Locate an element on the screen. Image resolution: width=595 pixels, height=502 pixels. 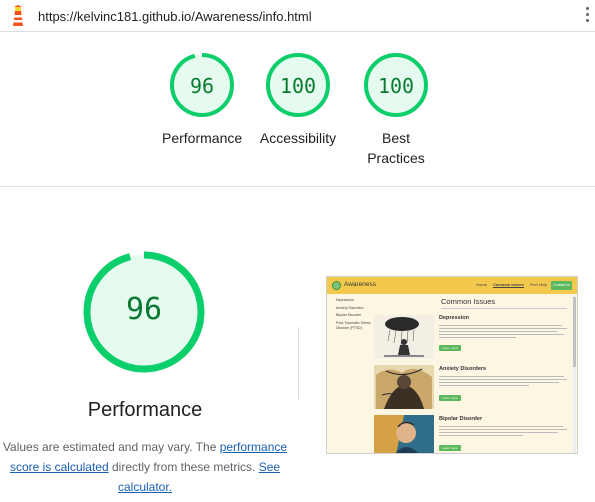
performance-score: 96 is located at coordinates (144, 309).